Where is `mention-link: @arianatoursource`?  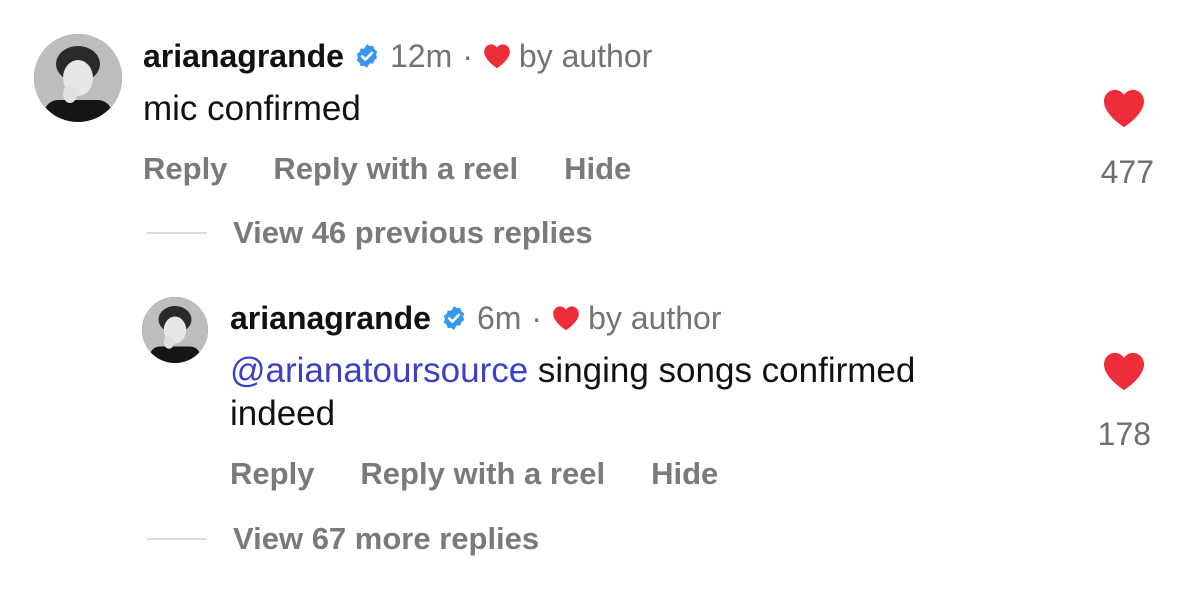
mention-link: @arianatoursource is located at coordinates (379, 370).